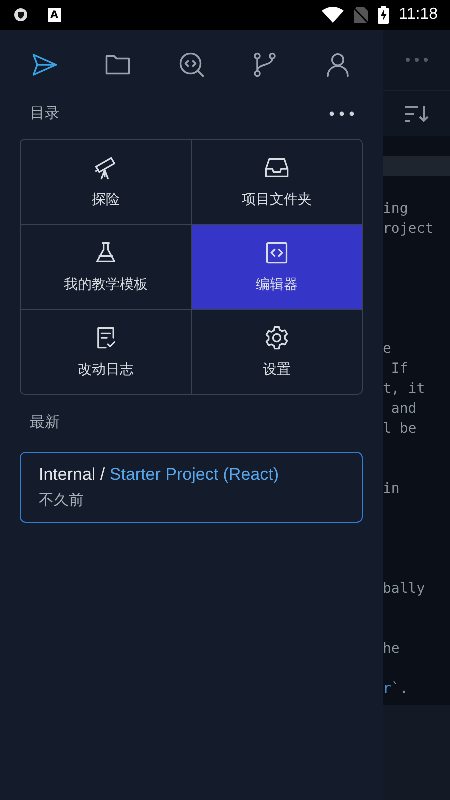 The width and height of the screenshot is (450, 800). Describe the element at coordinates (277, 338) in the screenshot. I see `gear-icon` at that location.